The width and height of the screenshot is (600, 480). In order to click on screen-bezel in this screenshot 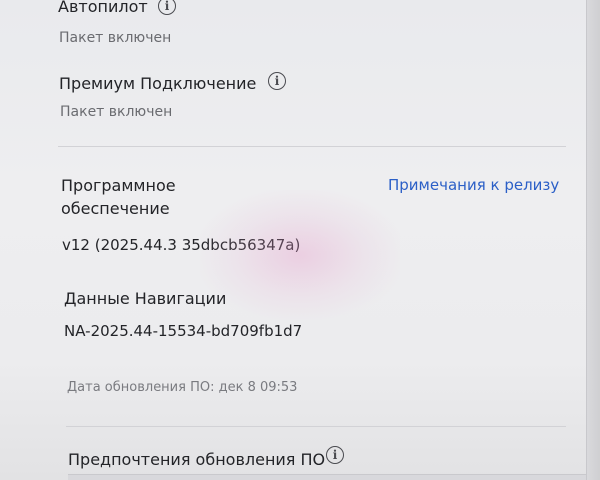, I will do `click(593, 240)`.